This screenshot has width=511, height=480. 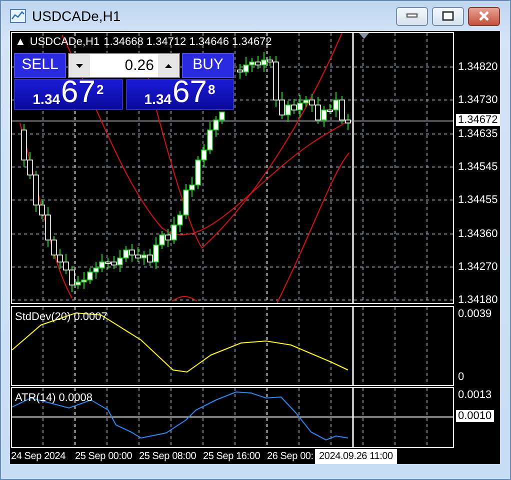 What do you see at coordinates (478, 300) in the screenshot?
I see `price-label: 1.34180` at bounding box center [478, 300].